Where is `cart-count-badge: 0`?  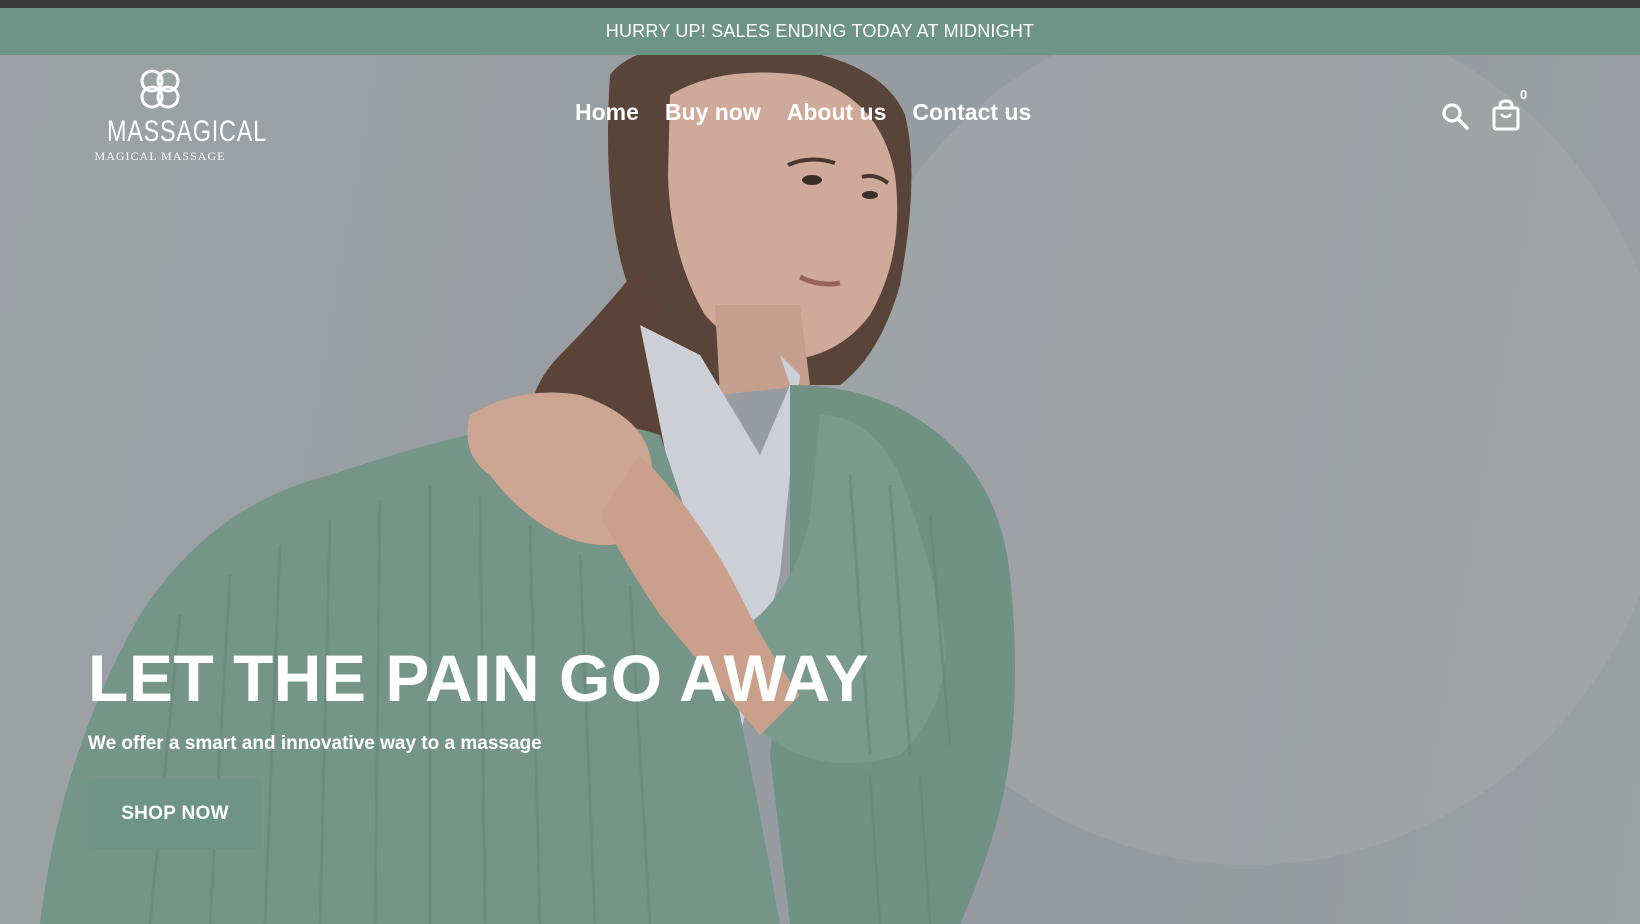 cart-count-badge: 0 is located at coordinates (1524, 94).